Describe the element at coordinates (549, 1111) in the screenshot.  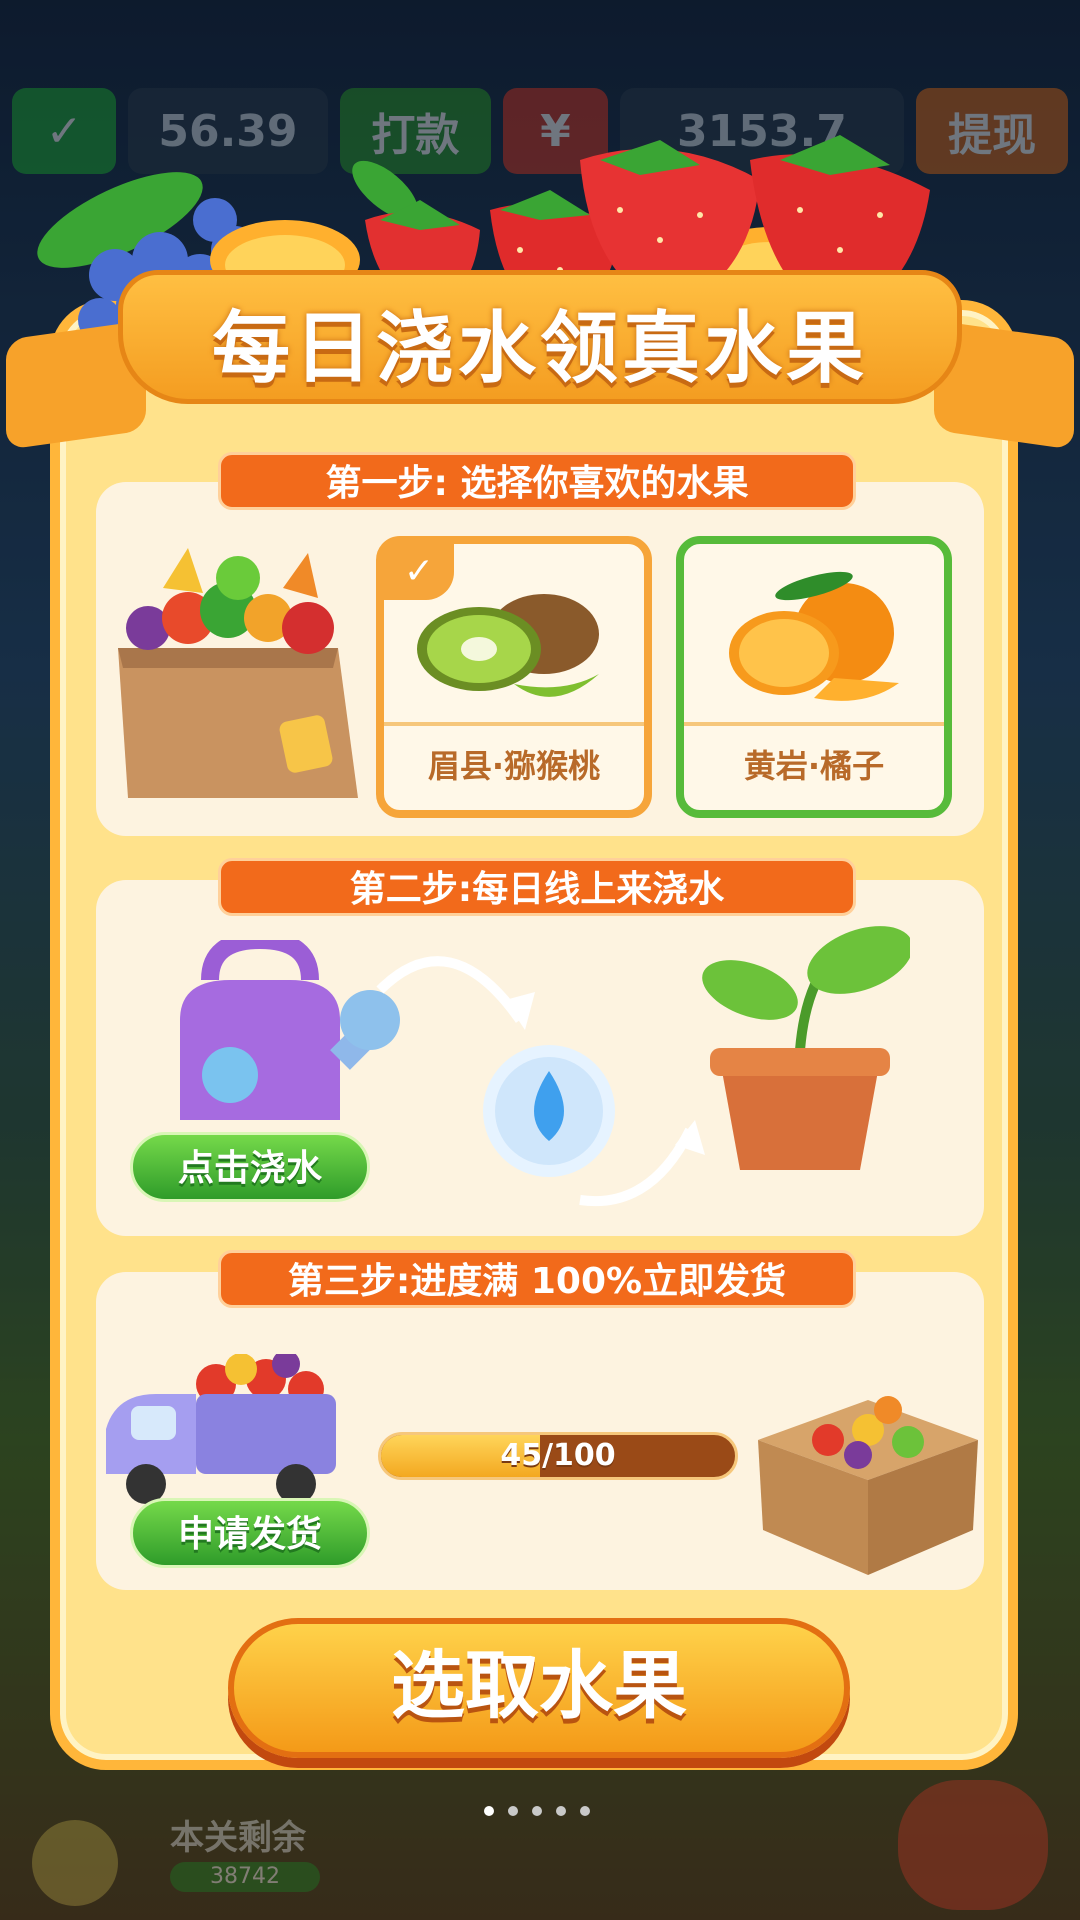
I see `water-drop-icon` at that location.